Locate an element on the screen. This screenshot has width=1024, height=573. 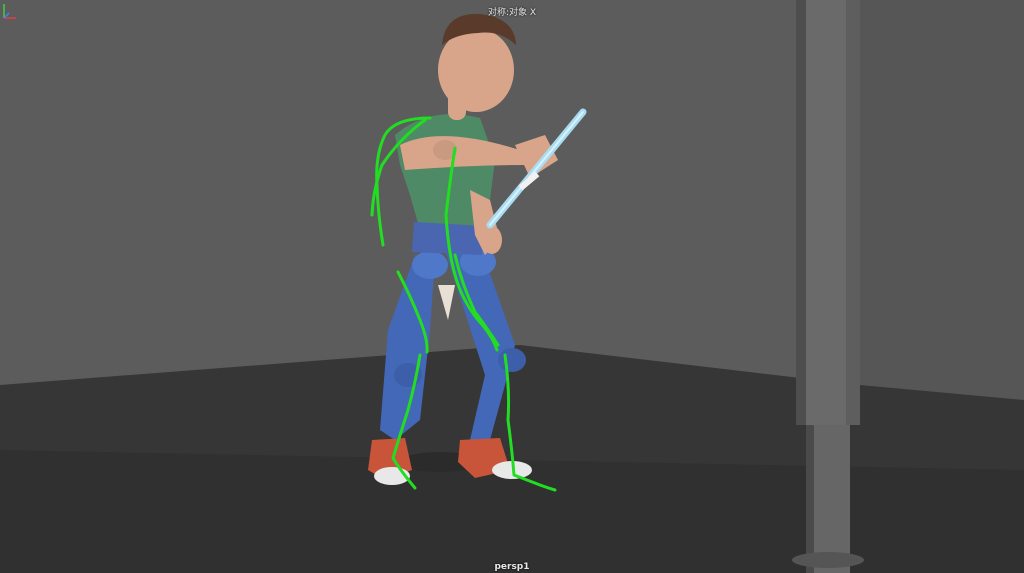
right-wall is located at coordinates (942, 200).